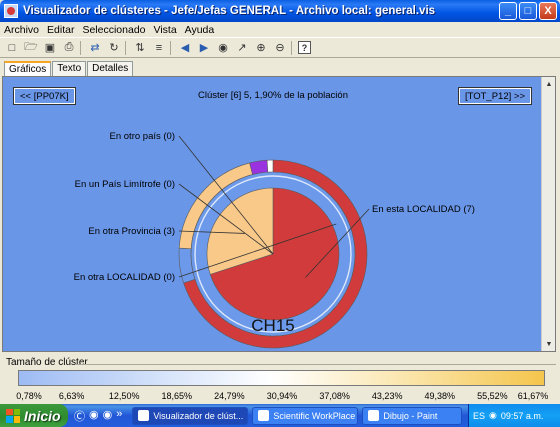 The image size is (560, 427). What do you see at coordinates (492, 396) in the screenshot?
I see `cluster-size-tick: 55,52%` at bounding box center [492, 396].